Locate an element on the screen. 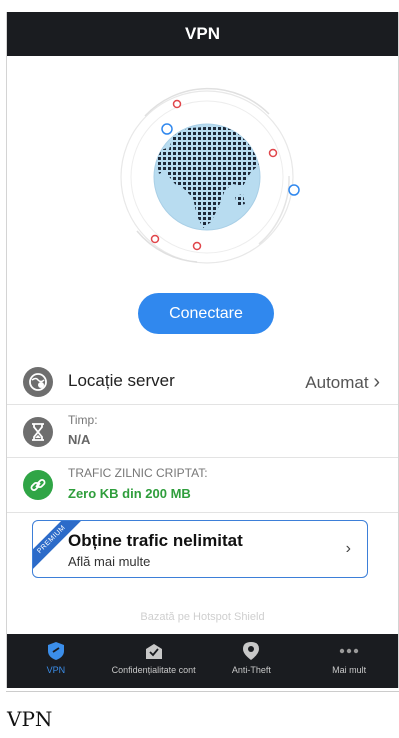 Image resolution: width=399 pixels, height=738 pixels. tab-label: Confidențialitate cont is located at coordinates (153, 670).